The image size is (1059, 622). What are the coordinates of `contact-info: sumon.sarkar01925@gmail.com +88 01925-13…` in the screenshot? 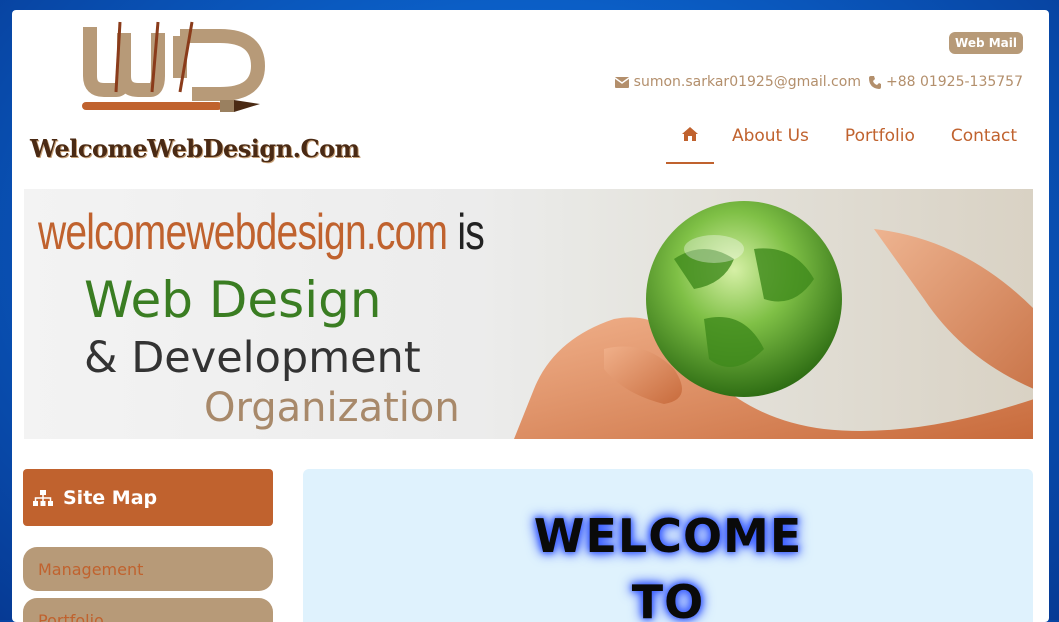 It's located at (818, 82).